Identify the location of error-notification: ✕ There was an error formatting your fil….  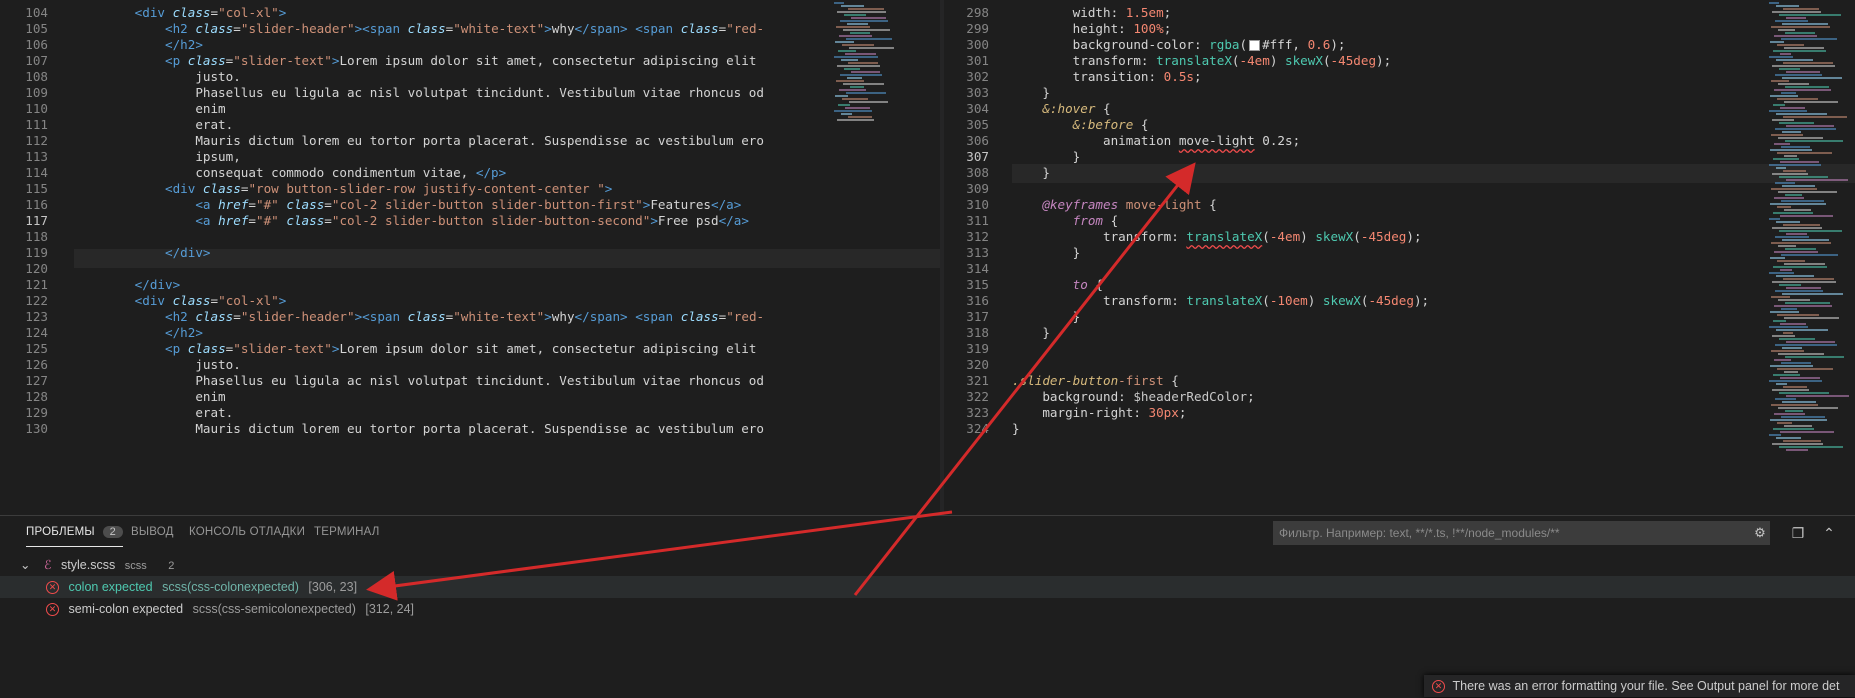
(1639, 686).